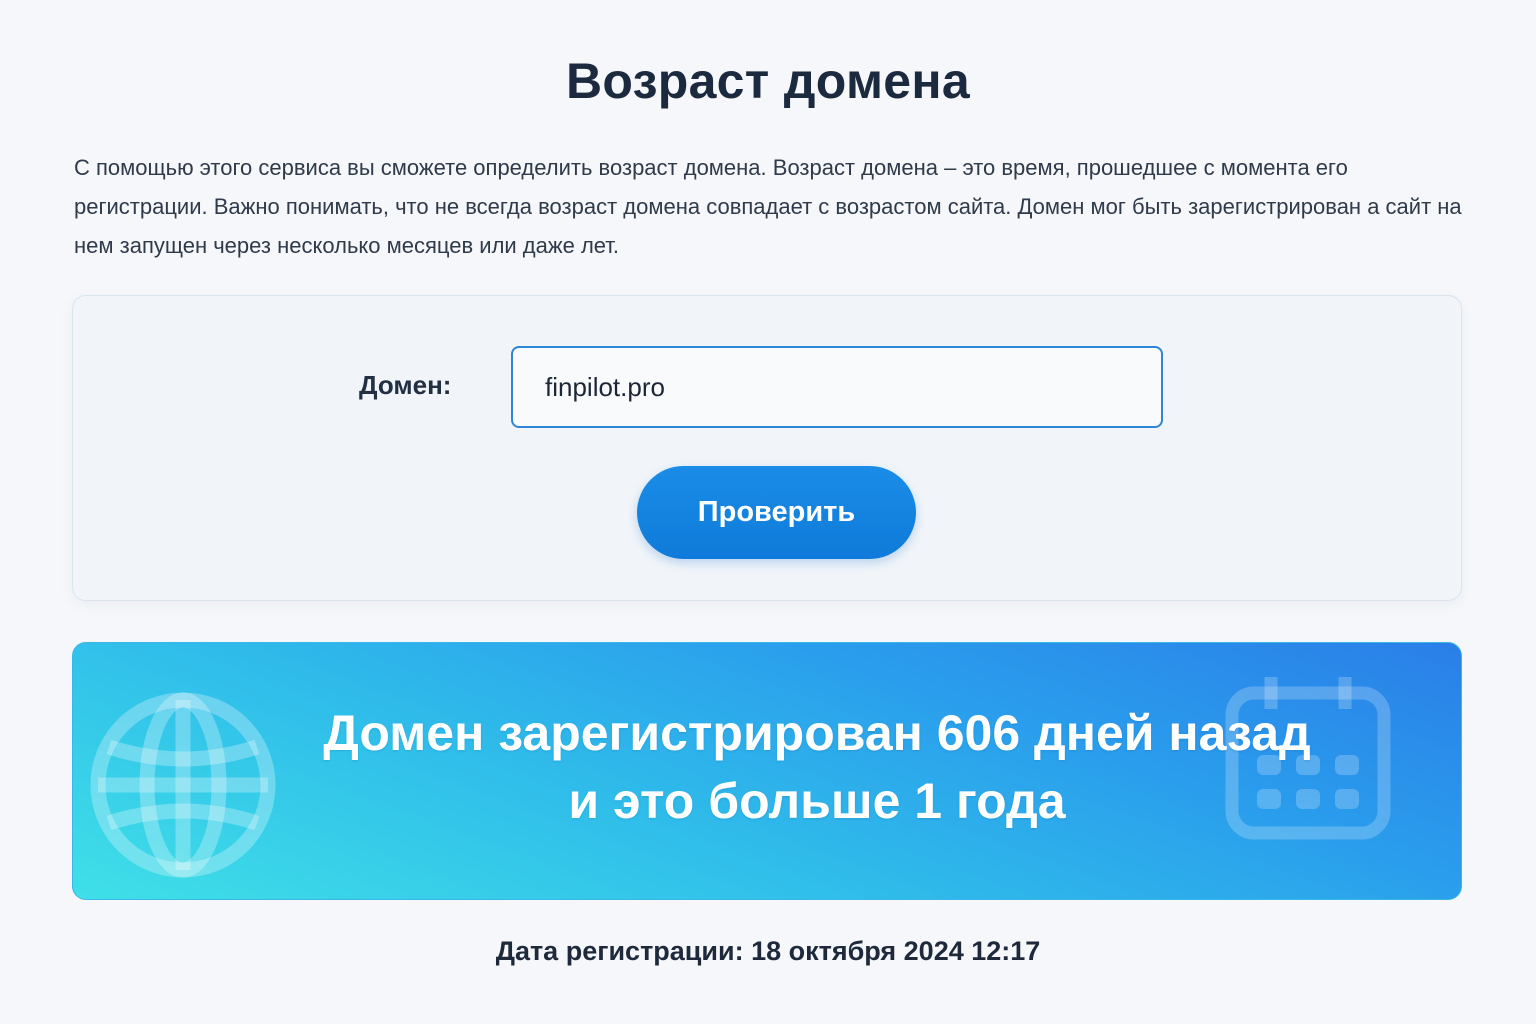  What do you see at coordinates (776, 512) in the screenshot?
I see `check-button: Проверить` at bounding box center [776, 512].